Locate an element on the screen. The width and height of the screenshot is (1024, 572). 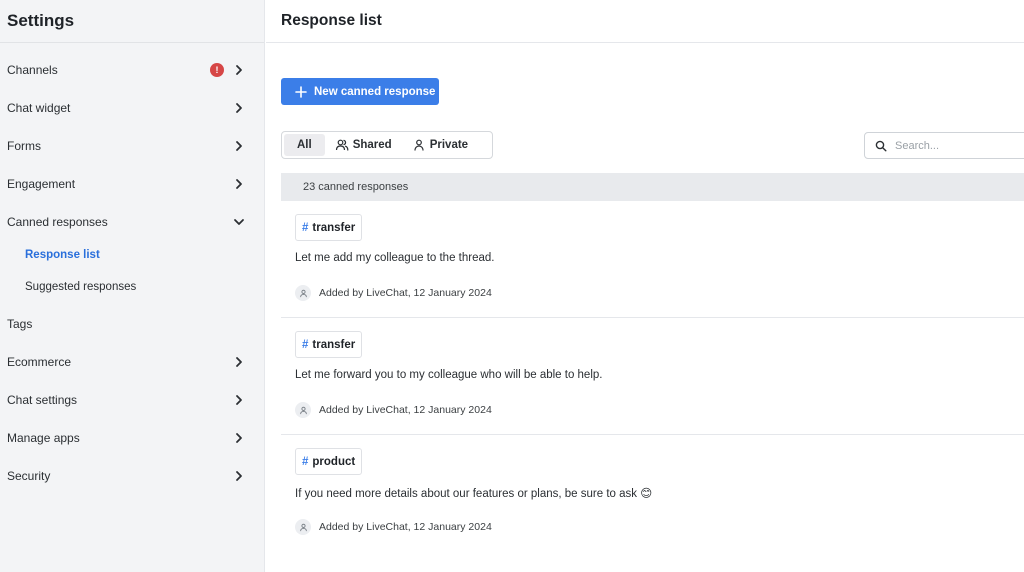
search-box is located at coordinates (944, 145).